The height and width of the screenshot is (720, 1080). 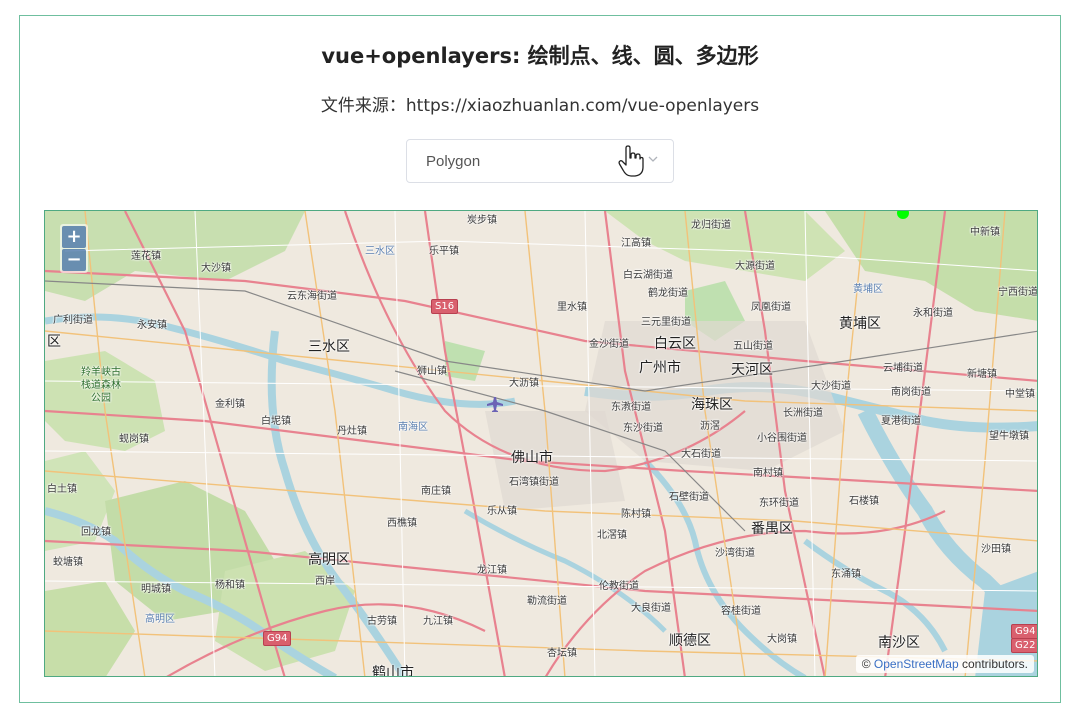 I want to click on label-xiqiao: 西樵镇, so click(x=402, y=523).